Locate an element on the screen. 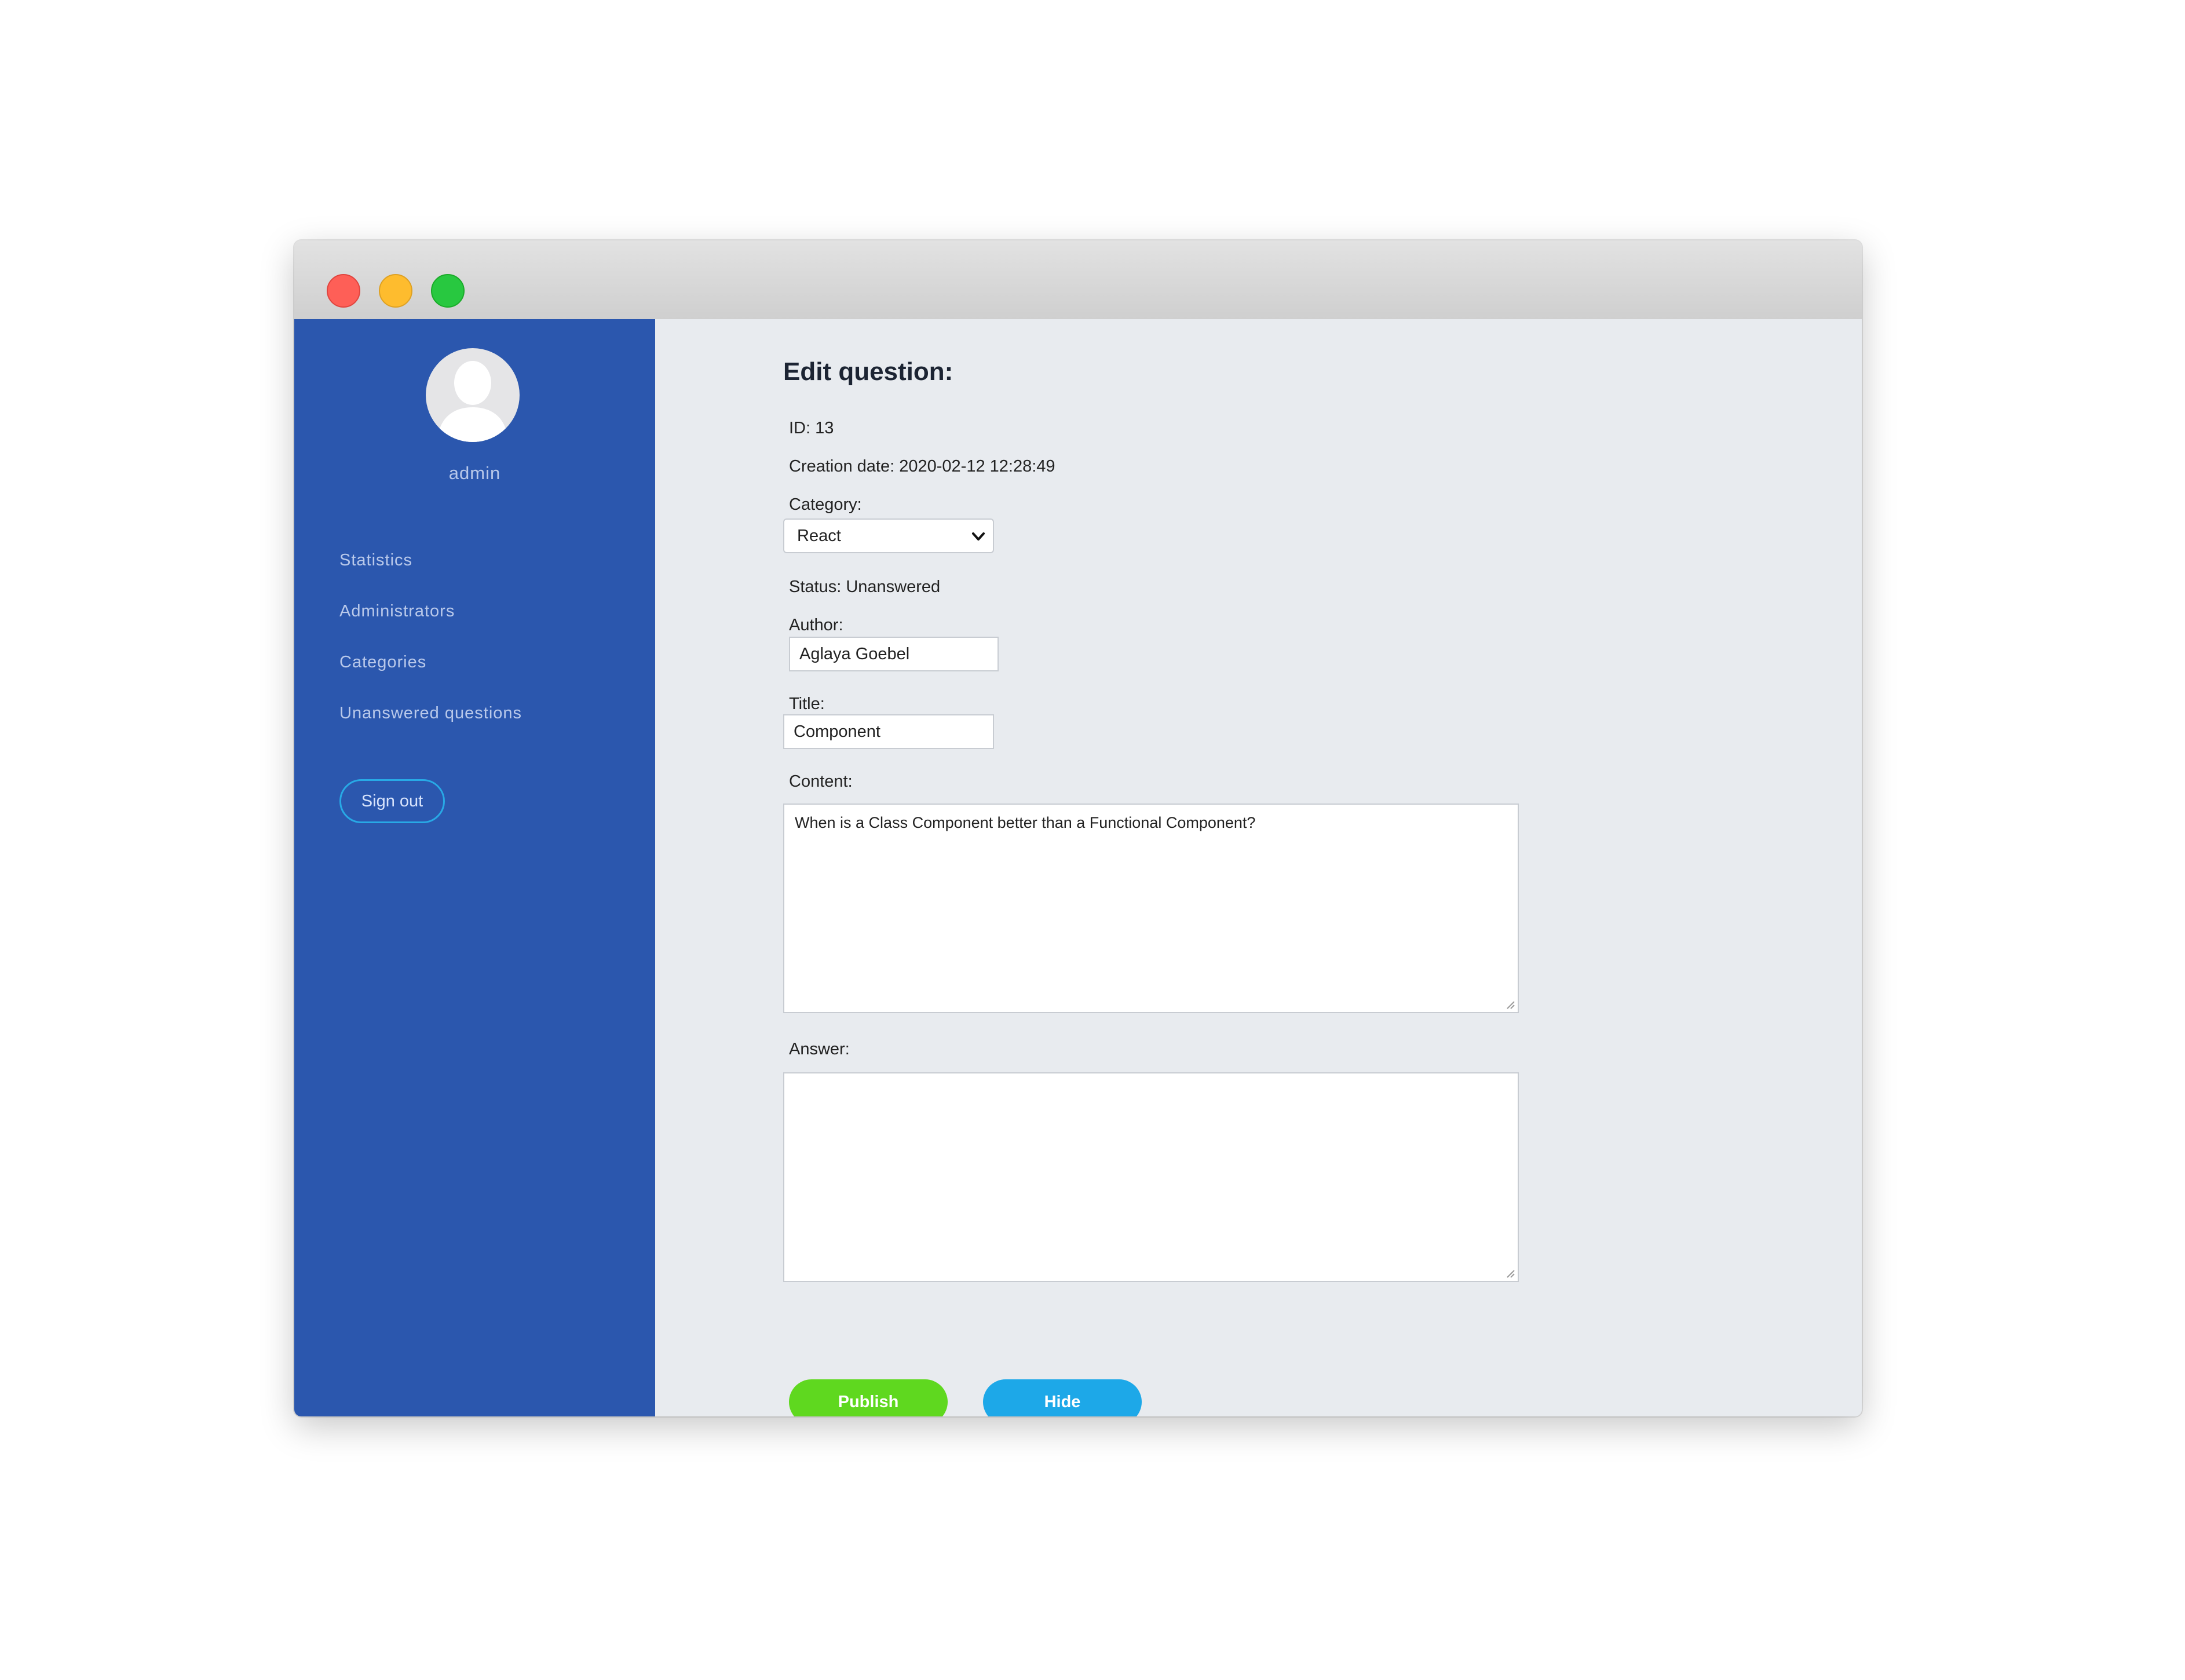 The height and width of the screenshot is (1680, 2185). author-input-value: Aglaya Goebel is located at coordinates (854, 653).